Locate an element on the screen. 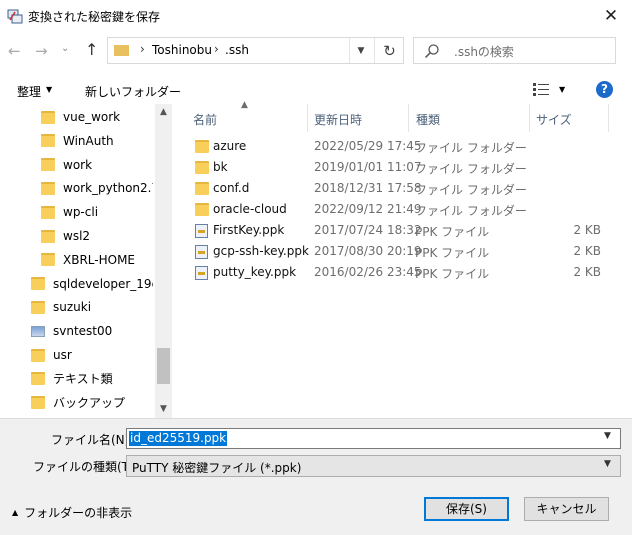 The height and width of the screenshot is (535, 632). up-arrow-icon: ↑ is located at coordinates (91, 49).